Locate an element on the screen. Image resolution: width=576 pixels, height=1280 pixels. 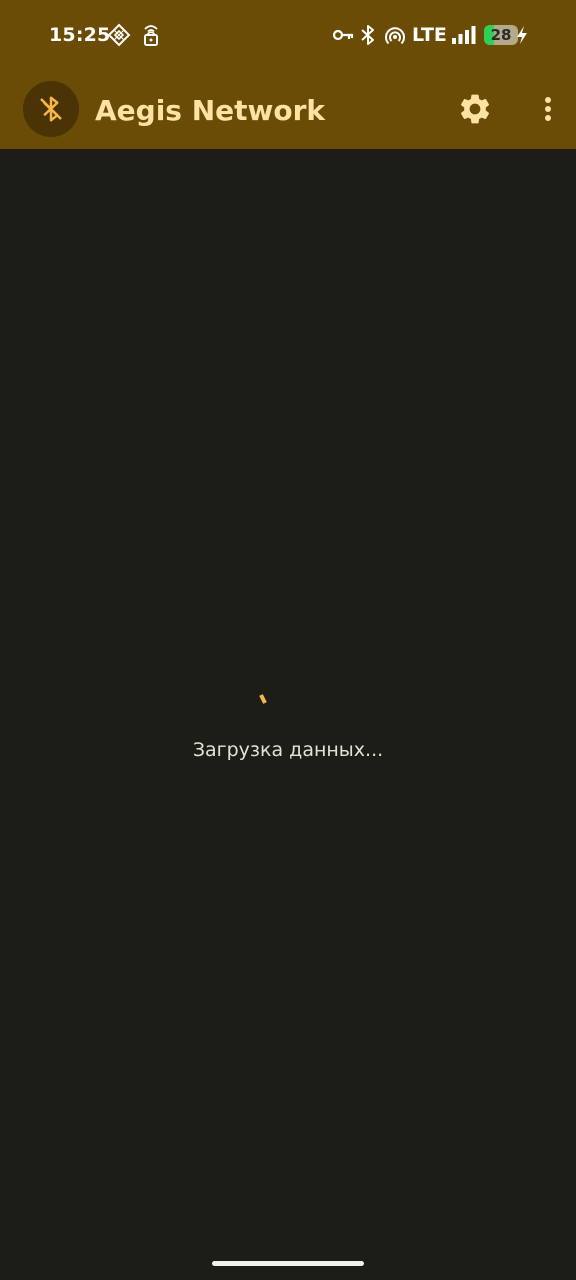
settings-icon is located at coordinates (475, 109).